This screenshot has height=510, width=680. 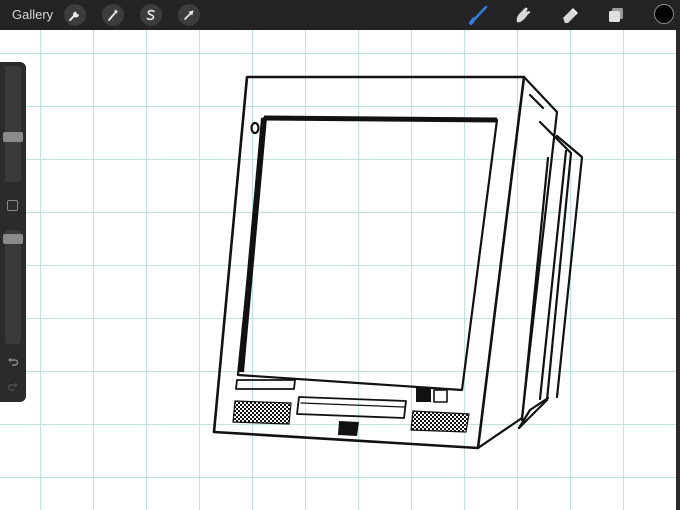 I want to click on gallery-button: Gallery, so click(x=32, y=15).